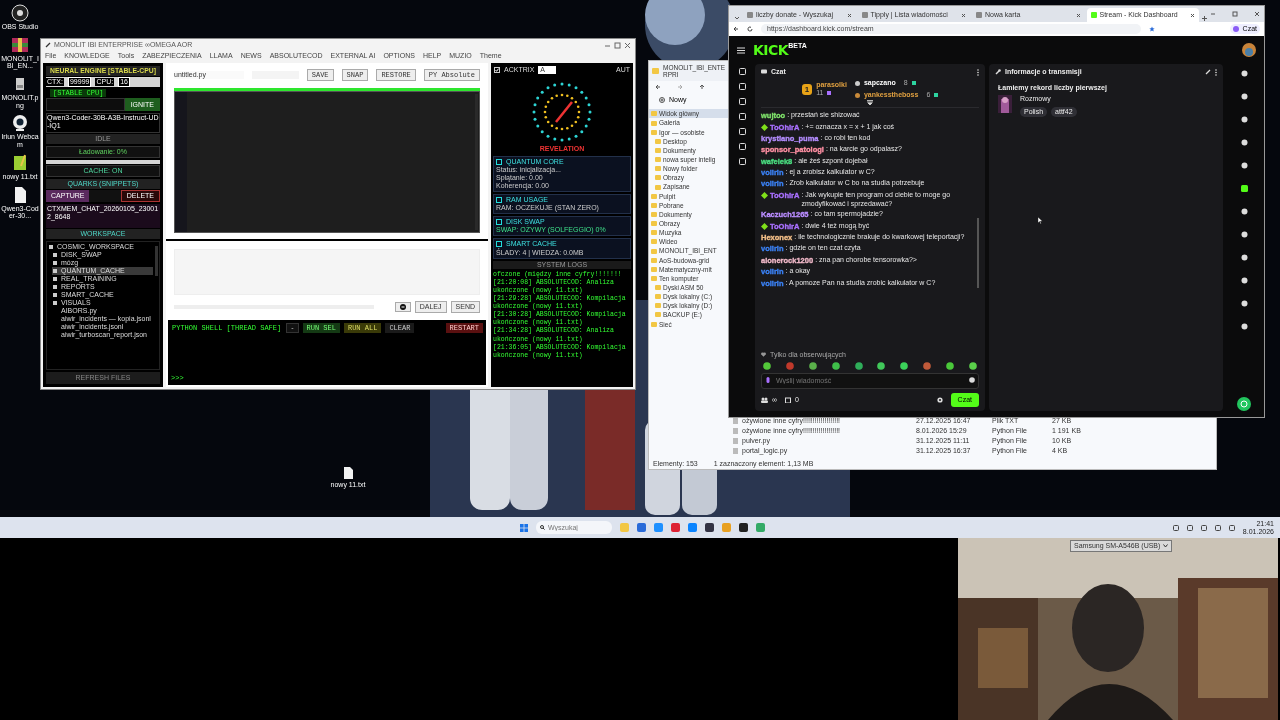 The height and width of the screenshot is (720, 1280). Describe the element at coordinates (524, 527) in the screenshot. I see `start-icon` at that location.